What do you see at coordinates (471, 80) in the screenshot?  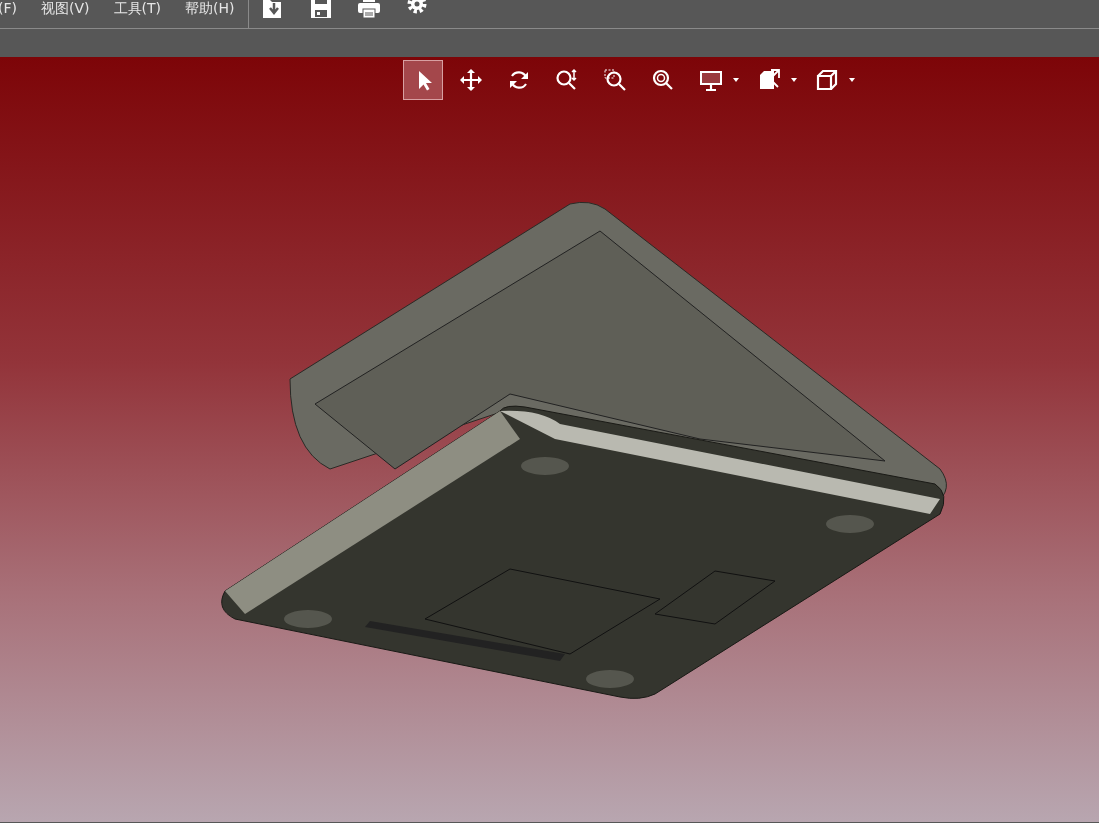 I see `move-arrows-icon` at bounding box center [471, 80].